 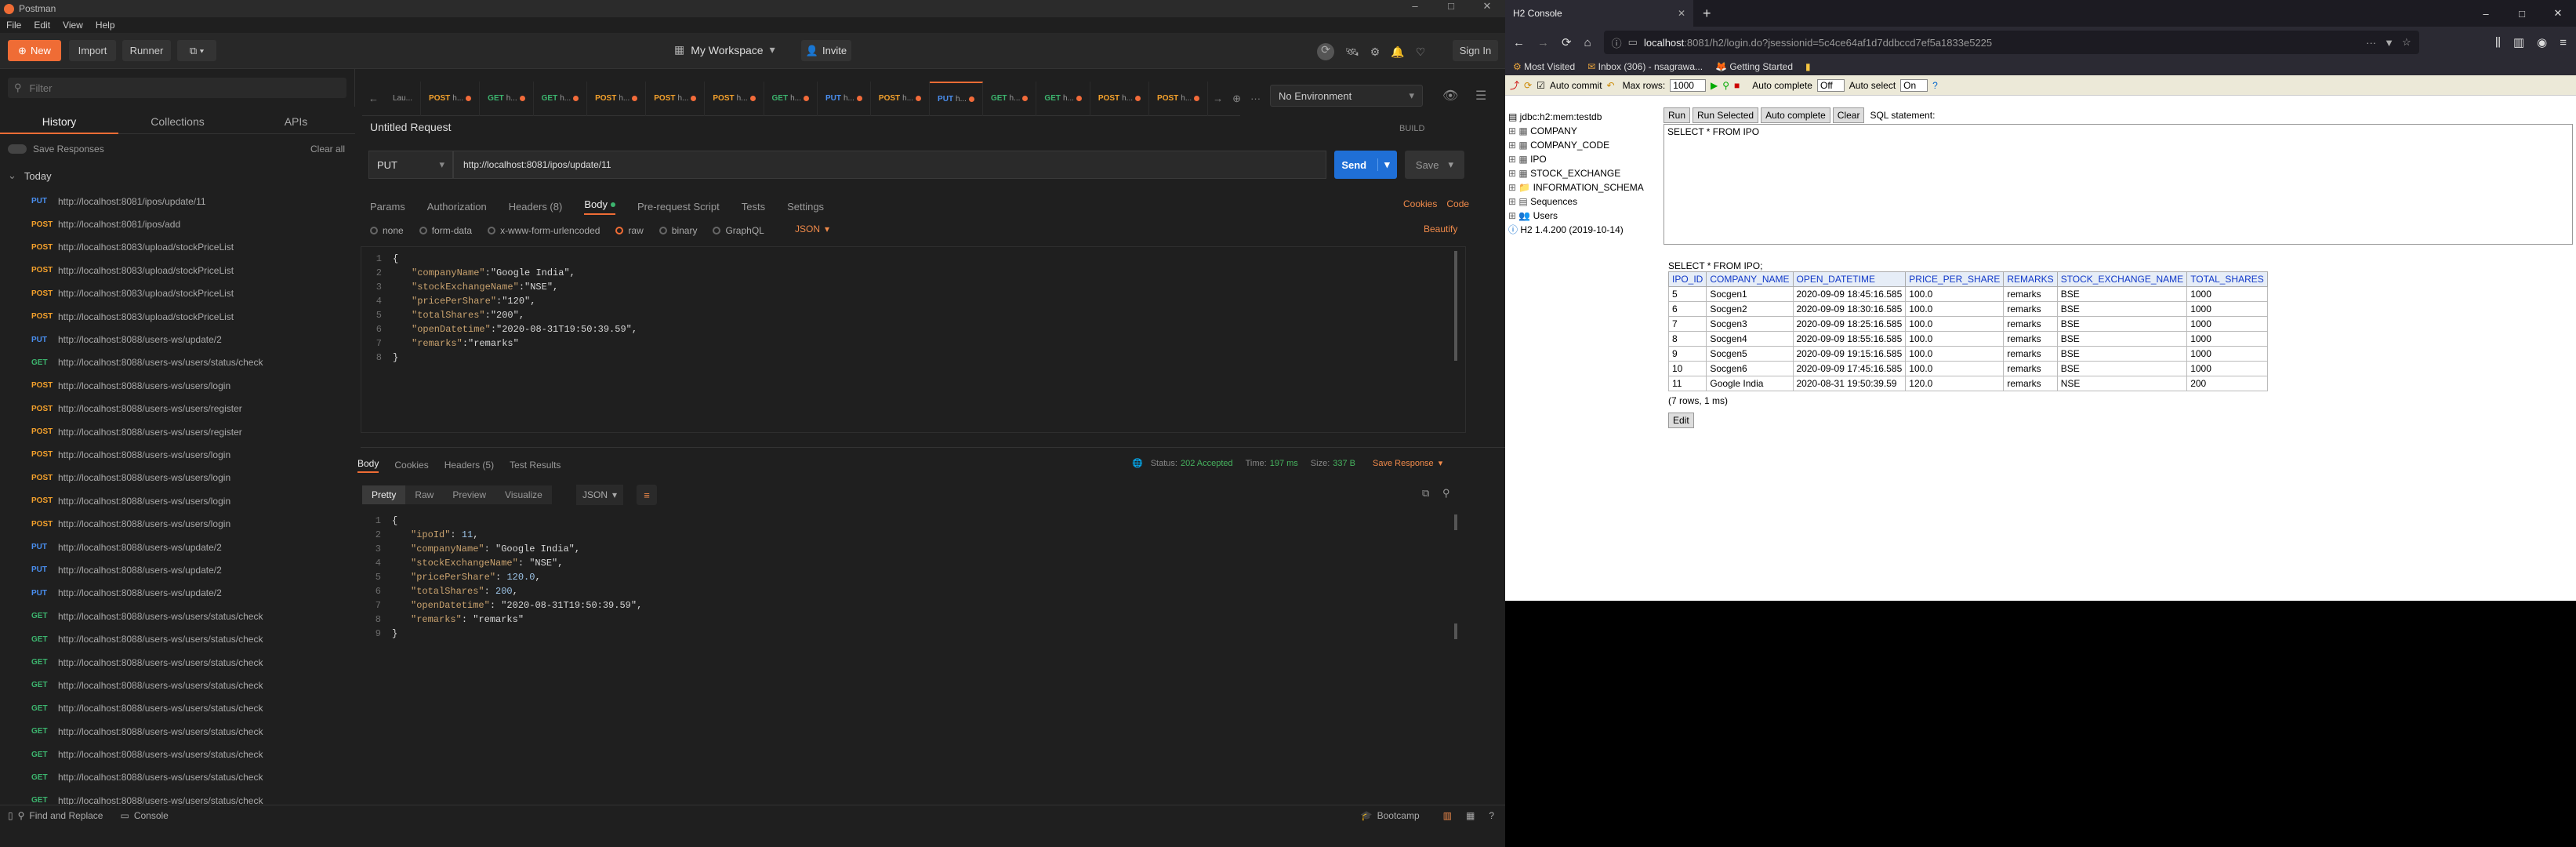 What do you see at coordinates (30, 175) in the screenshot?
I see `today-group: ⌄ Today` at bounding box center [30, 175].